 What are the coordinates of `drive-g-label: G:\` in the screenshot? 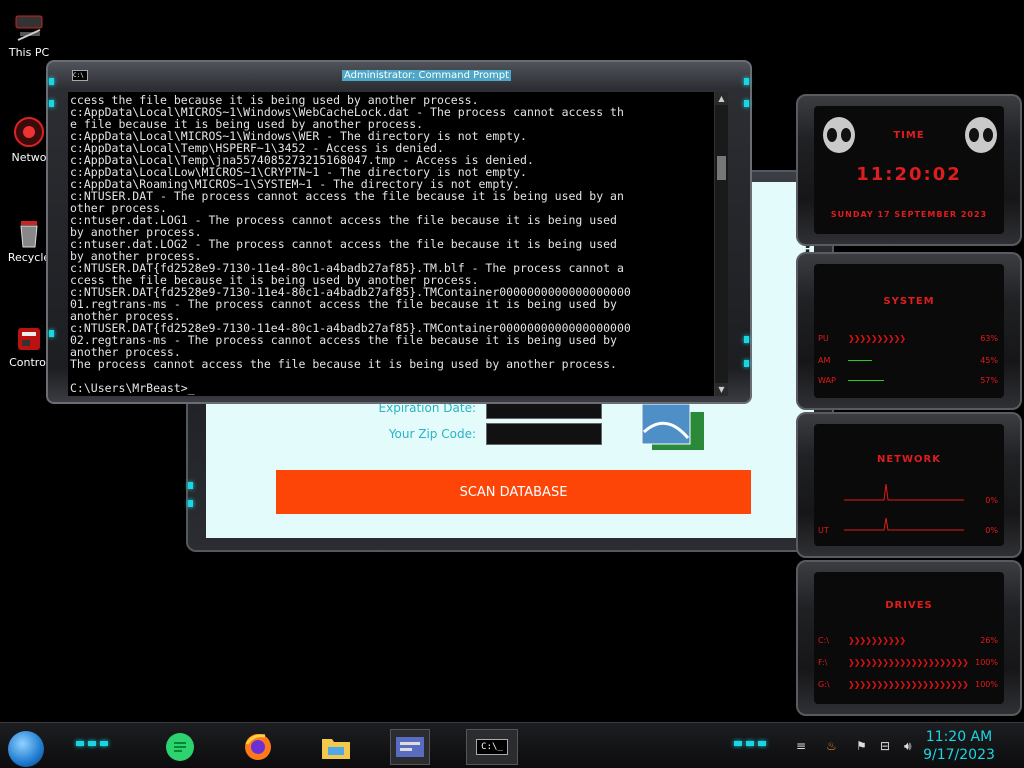 It's located at (824, 684).